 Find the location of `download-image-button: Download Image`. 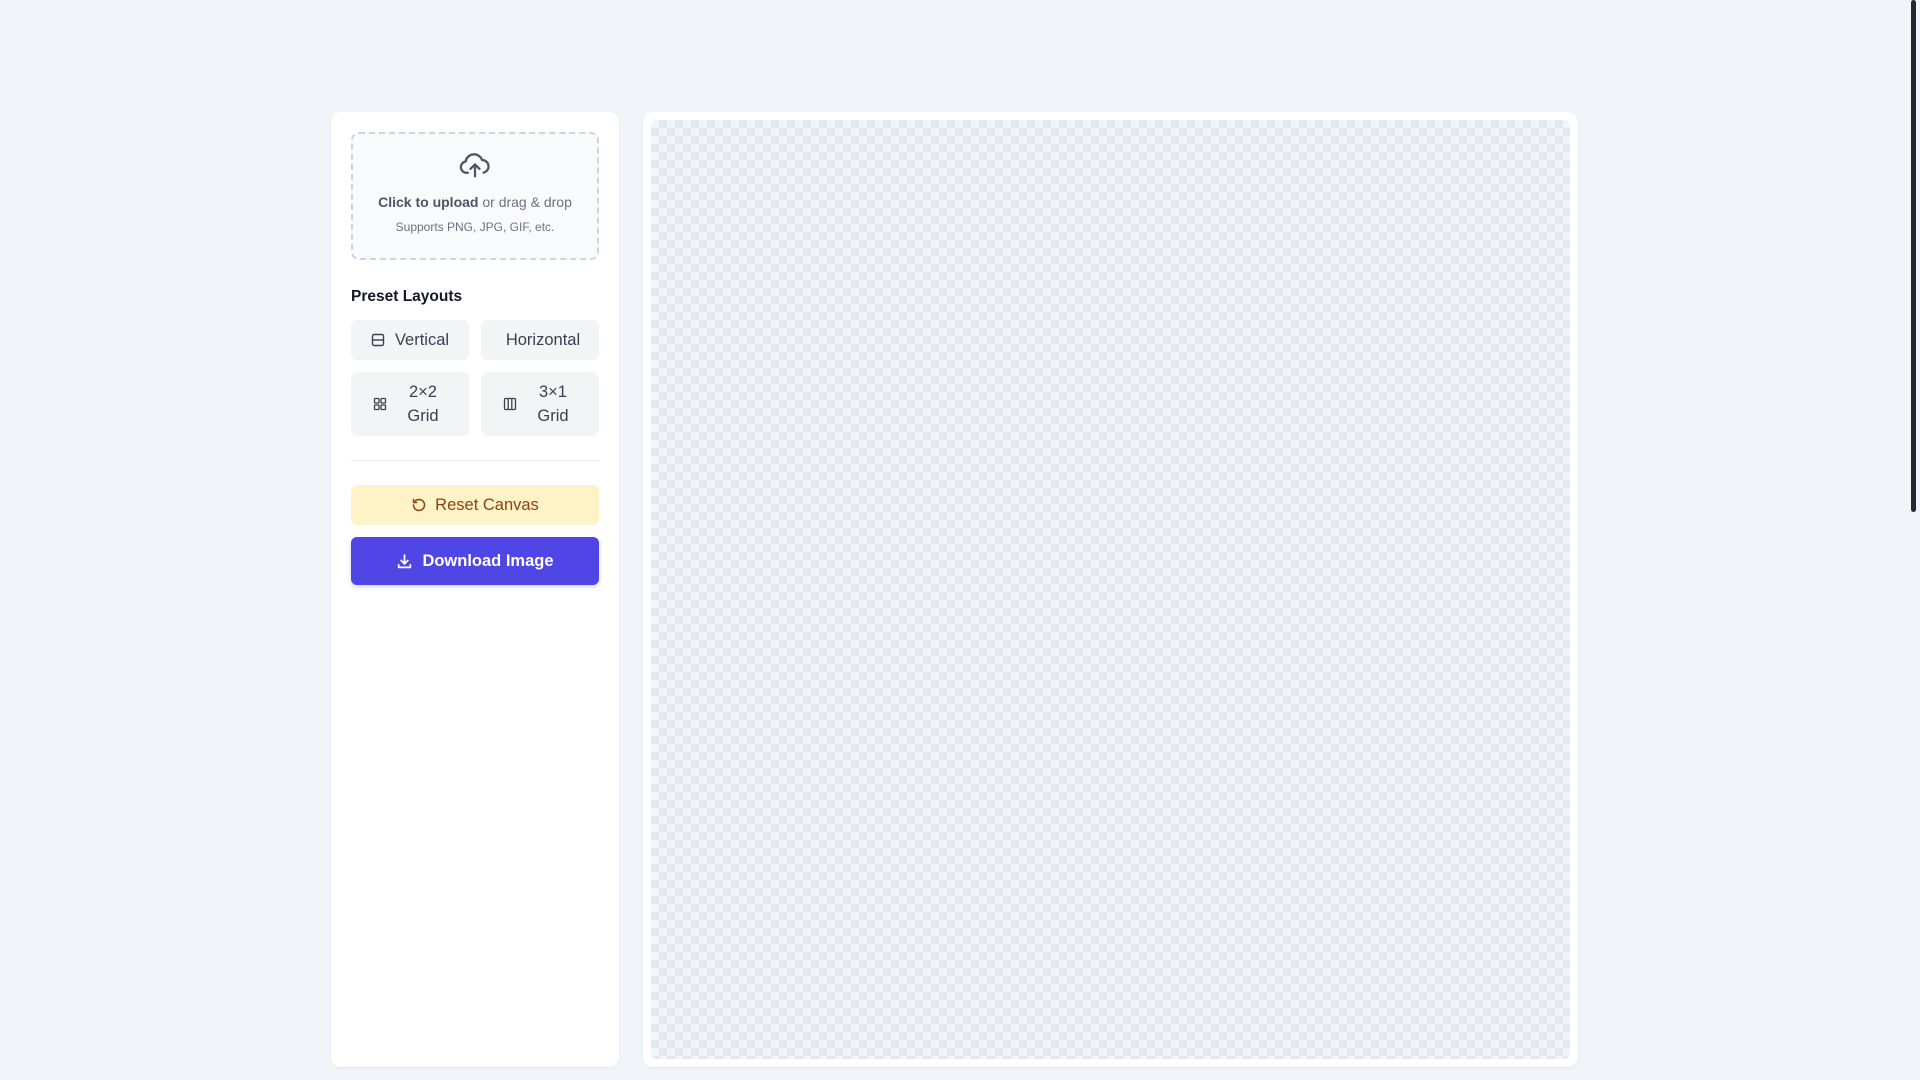

download-image-button: Download Image is located at coordinates (475, 561).